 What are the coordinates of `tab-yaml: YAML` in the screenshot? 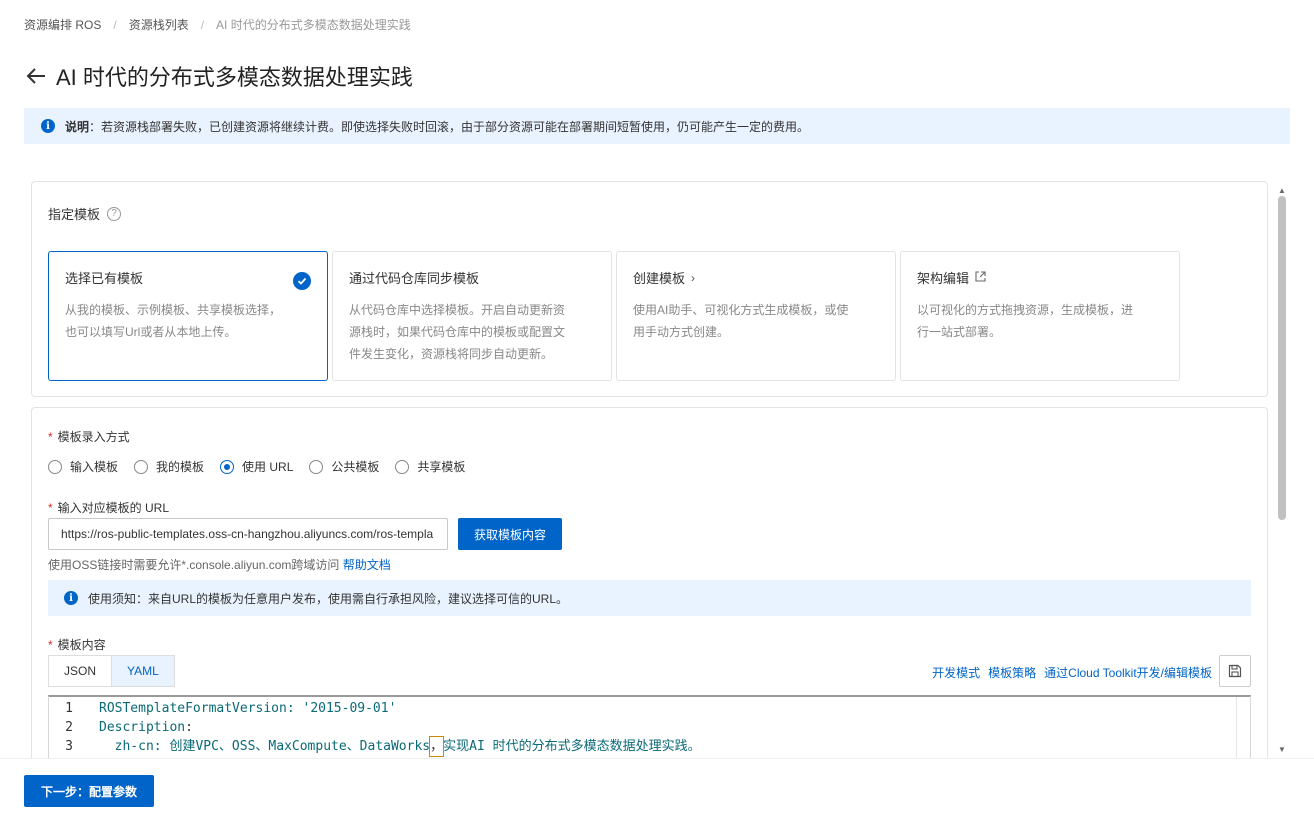 It's located at (143, 671).